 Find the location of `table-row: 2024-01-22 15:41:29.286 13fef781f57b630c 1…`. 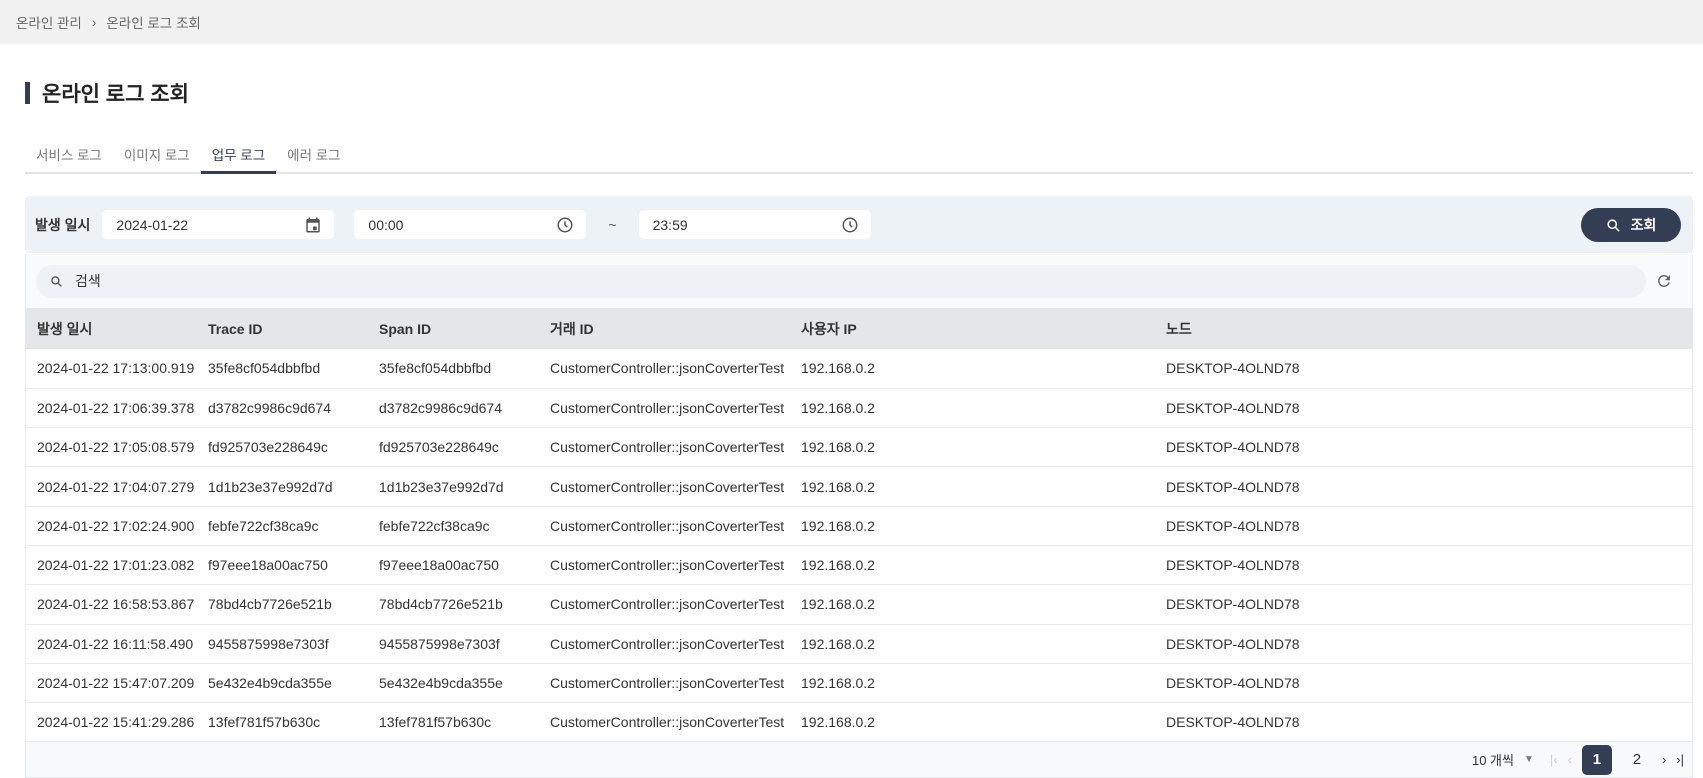

table-row: 2024-01-22 15:41:29.286 13fef781f57b630c 1… is located at coordinates (859, 722).